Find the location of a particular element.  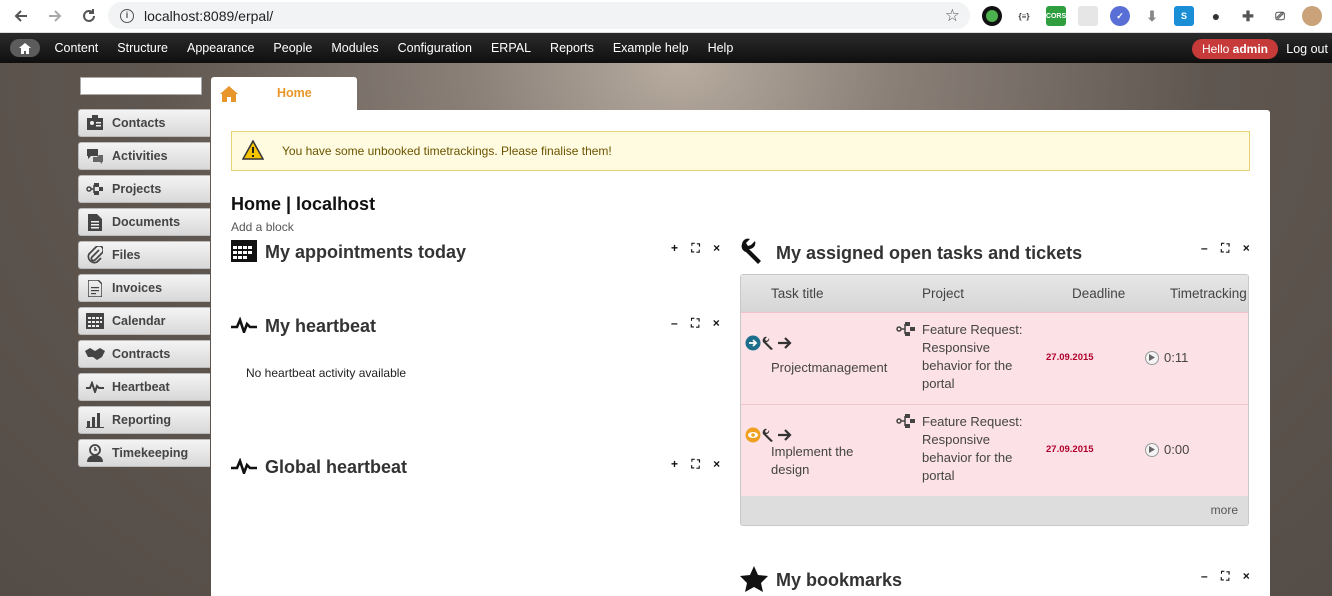

cast-icon: ⎚ is located at coordinates (1280, 16).